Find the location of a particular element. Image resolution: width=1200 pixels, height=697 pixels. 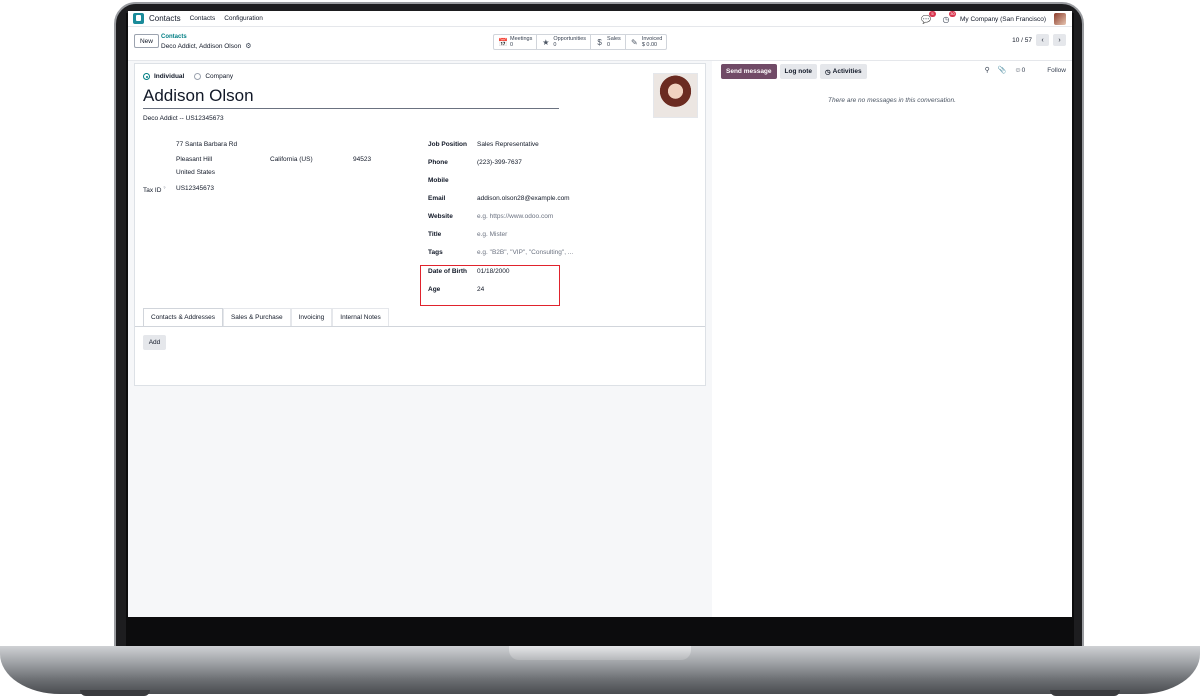

tab-internal-notes: Internal Notes is located at coordinates (360, 317).